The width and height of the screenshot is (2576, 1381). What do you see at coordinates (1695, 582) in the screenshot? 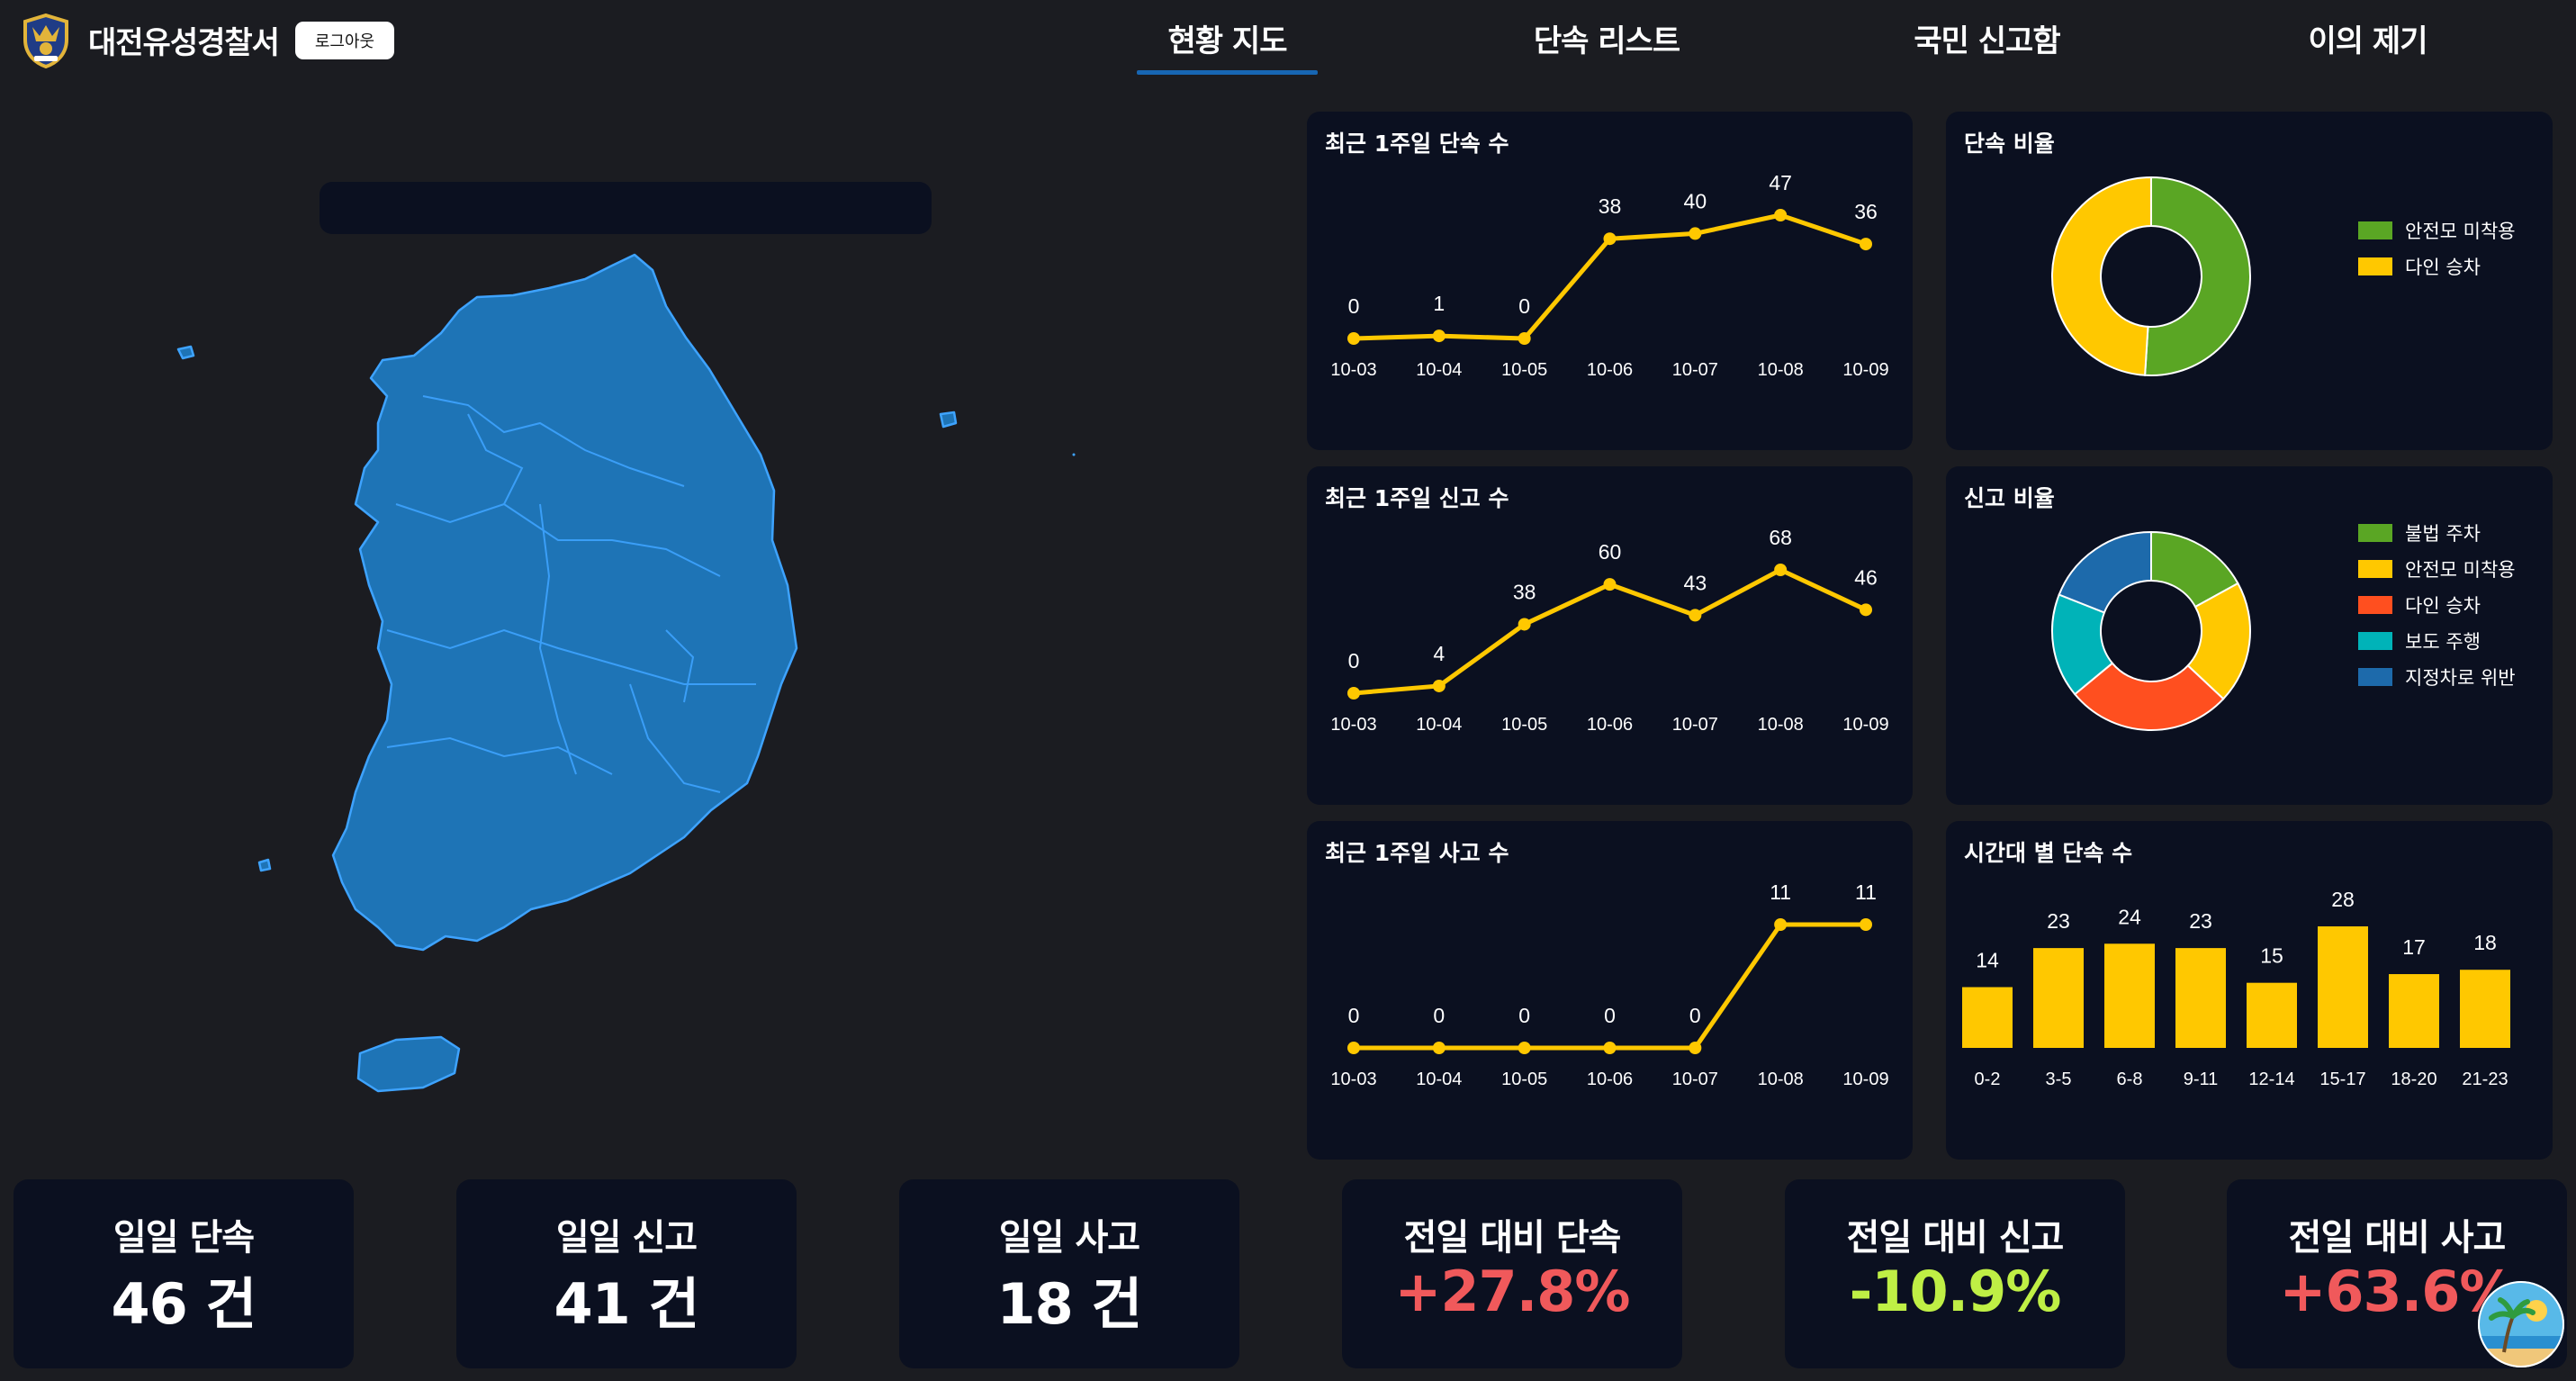
I see `data-label: 43` at bounding box center [1695, 582].